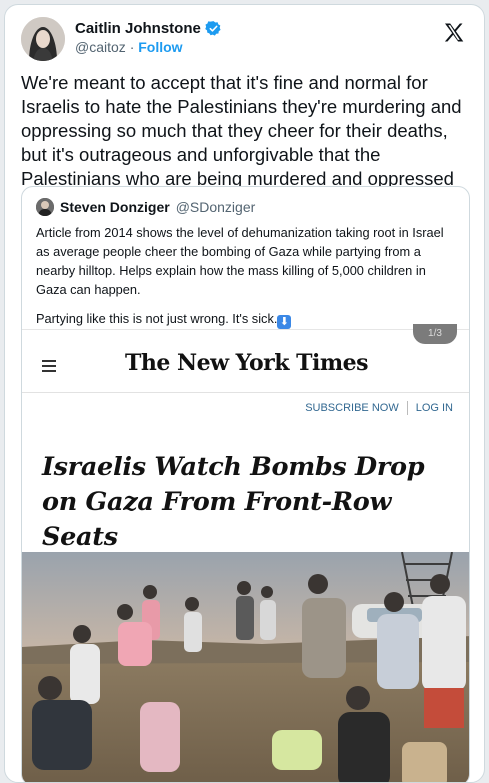  I want to click on link-separator, so click(407, 408).